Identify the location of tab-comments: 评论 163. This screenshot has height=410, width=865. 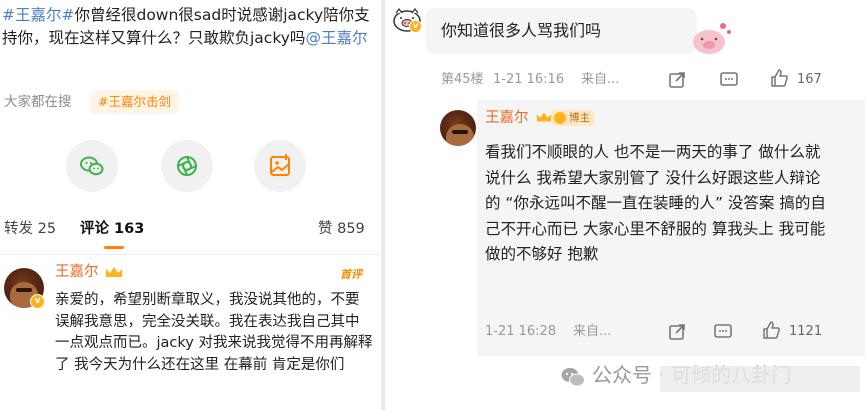
(112, 229).